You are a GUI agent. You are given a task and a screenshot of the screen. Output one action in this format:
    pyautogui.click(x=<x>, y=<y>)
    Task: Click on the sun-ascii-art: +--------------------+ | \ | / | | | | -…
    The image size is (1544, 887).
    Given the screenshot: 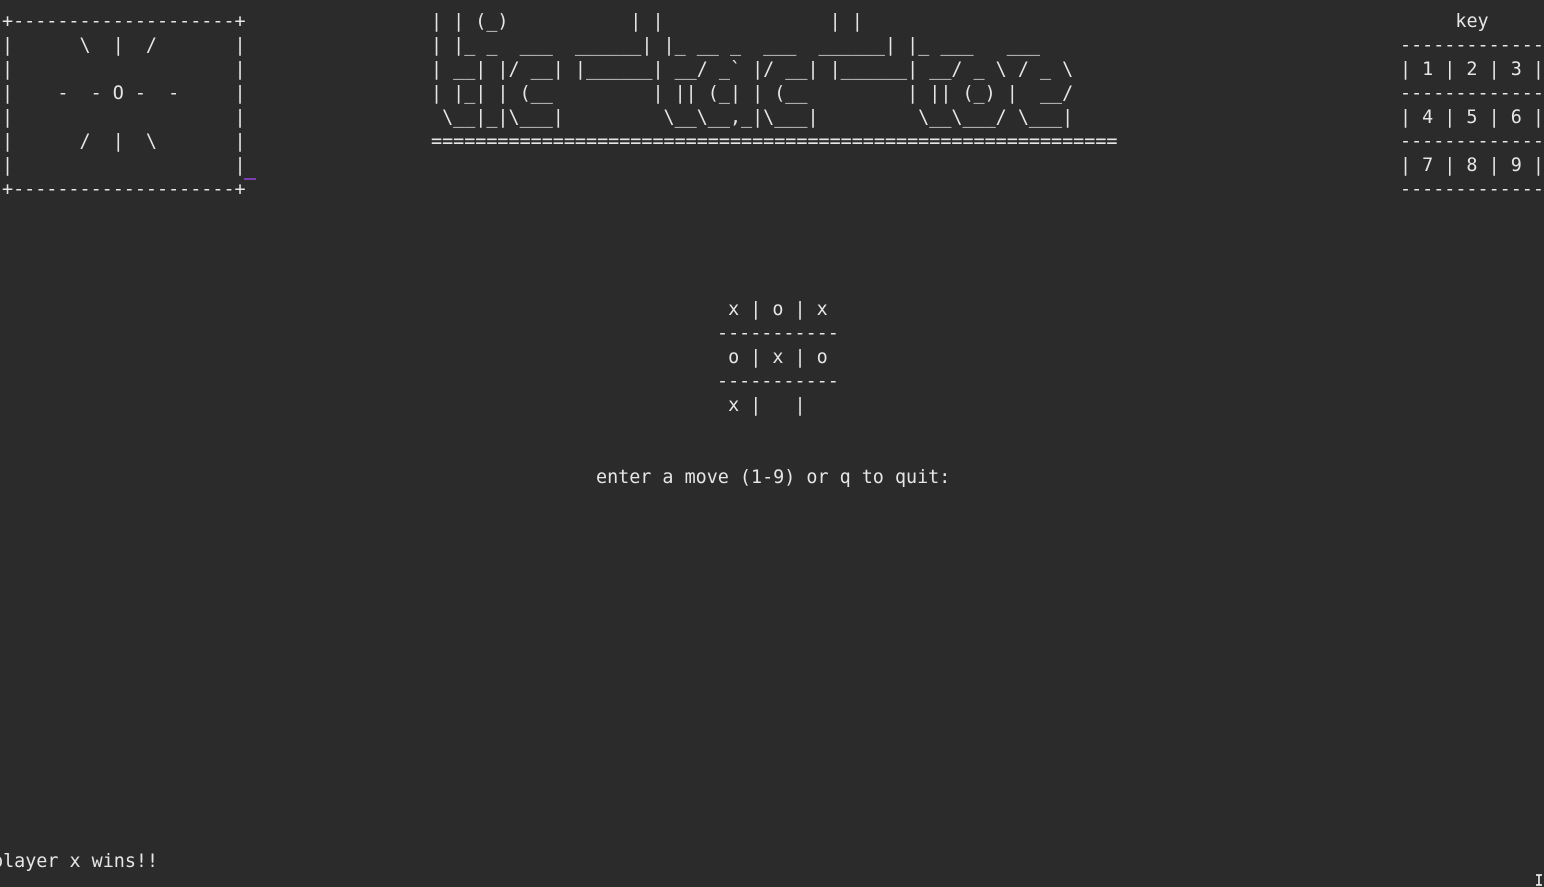 What is the action you would take?
    pyautogui.click(x=124, y=105)
    